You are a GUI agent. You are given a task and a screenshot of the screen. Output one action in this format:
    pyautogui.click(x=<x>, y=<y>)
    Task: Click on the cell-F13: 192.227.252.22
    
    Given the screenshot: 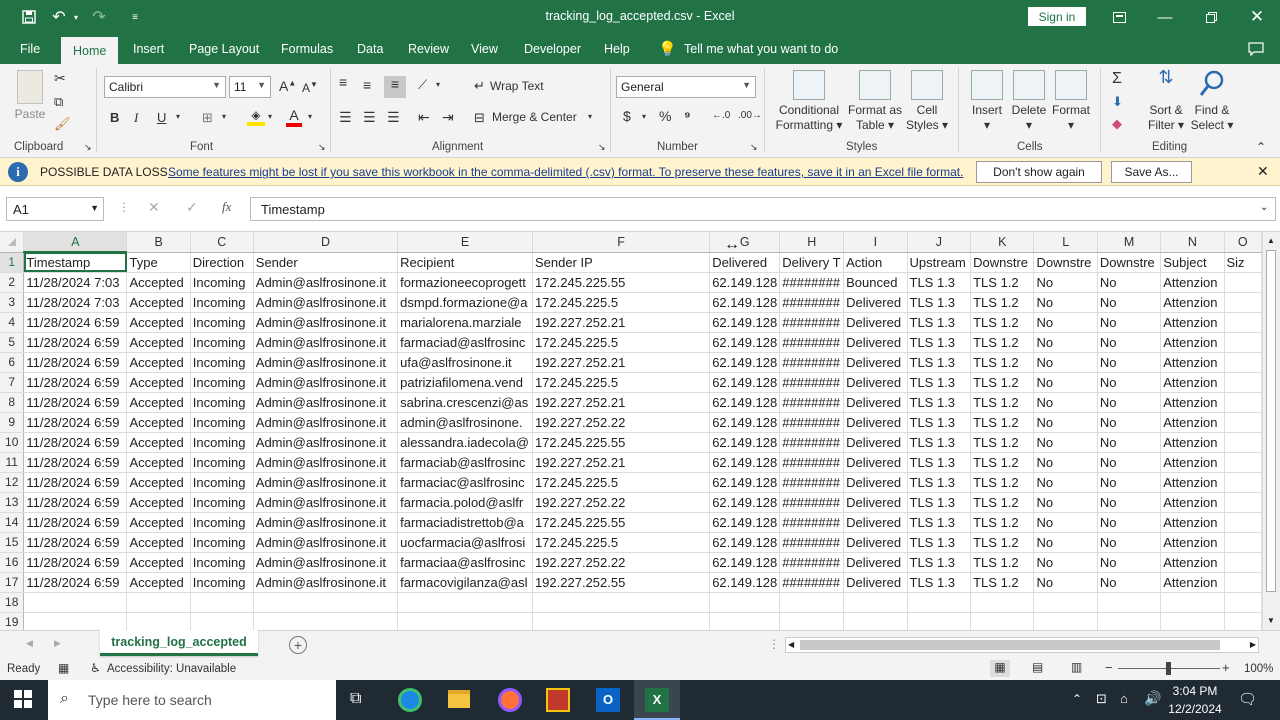 What is the action you would take?
    pyautogui.click(x=621, y=502)
    